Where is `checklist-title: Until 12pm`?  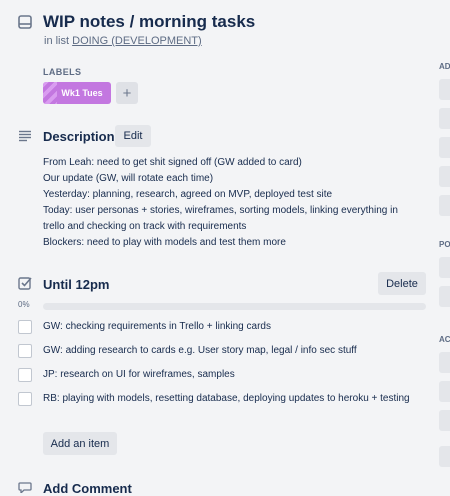
checklist-title: Until 12pm is located at coordinates (76, 284).